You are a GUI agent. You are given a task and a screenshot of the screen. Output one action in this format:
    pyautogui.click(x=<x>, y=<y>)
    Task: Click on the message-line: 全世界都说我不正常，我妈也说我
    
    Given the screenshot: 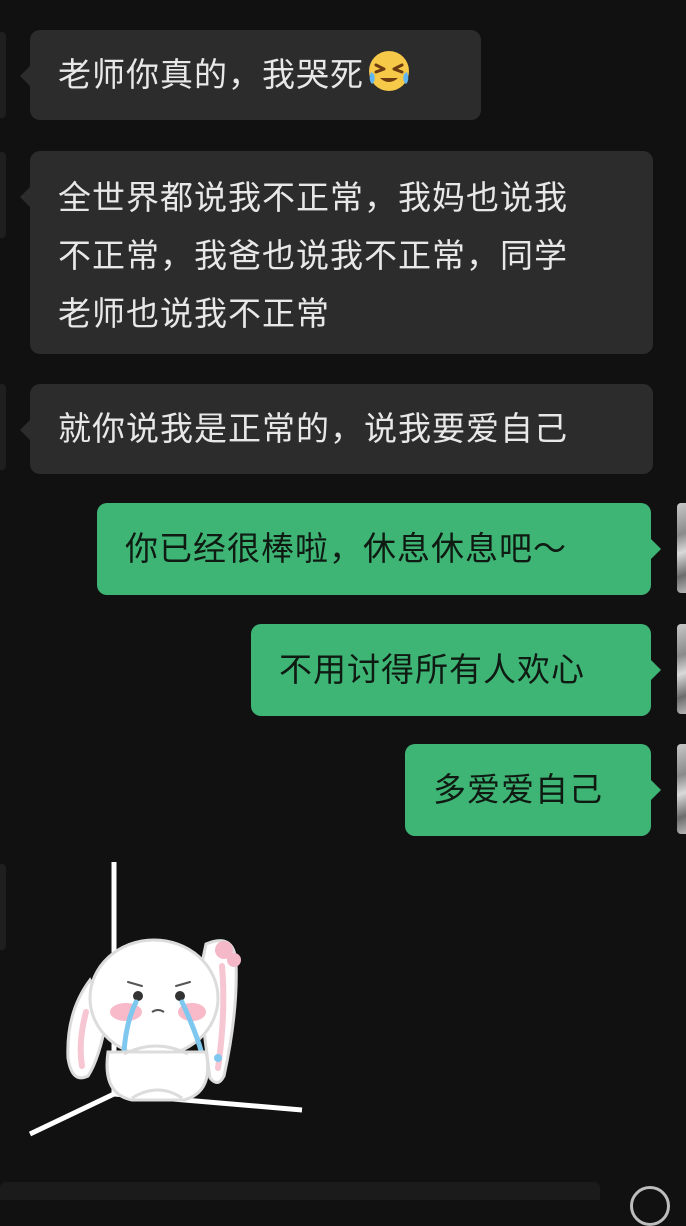 What is the action you would take?
    pyautogui.click(x=313, y=197)
    